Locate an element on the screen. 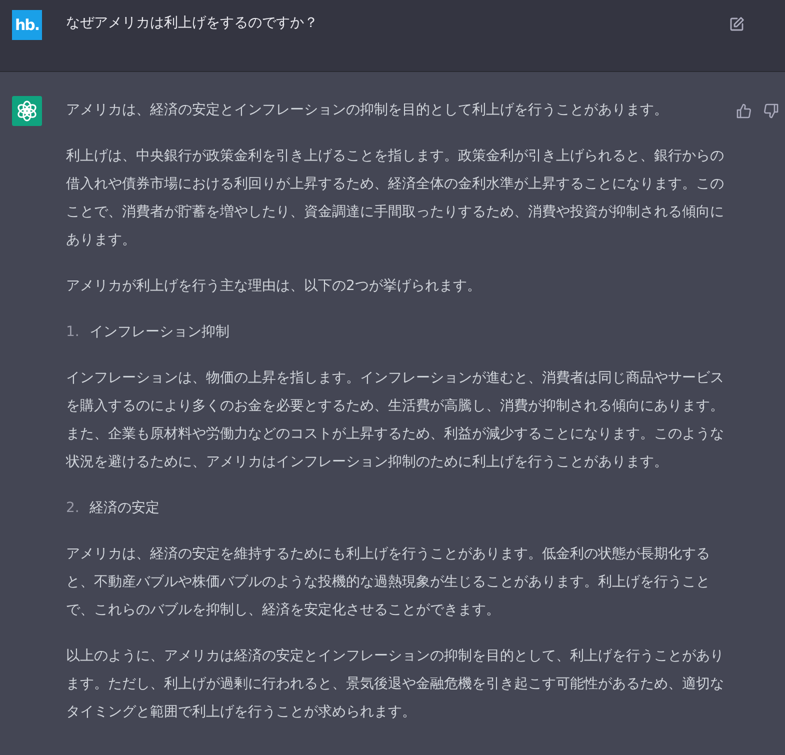 The height and width of the screenshot is (755, 785). list-item-text: インフレーション抑制 is located at coordinates (159, 332).